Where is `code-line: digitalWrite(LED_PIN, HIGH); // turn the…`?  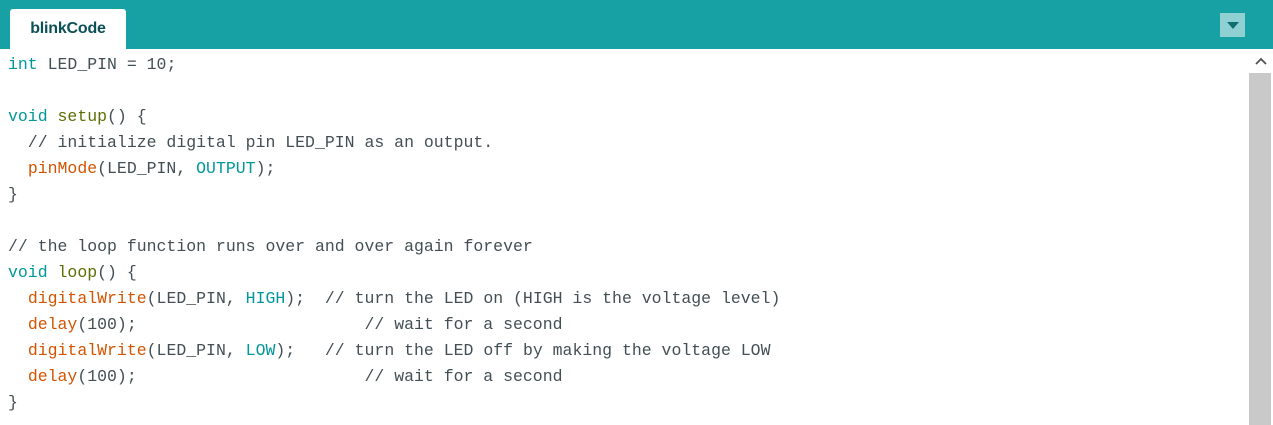 code-line: digitalWrite(LED_PIN, HIGH); // turn the… is located at coordinates (394, 299).